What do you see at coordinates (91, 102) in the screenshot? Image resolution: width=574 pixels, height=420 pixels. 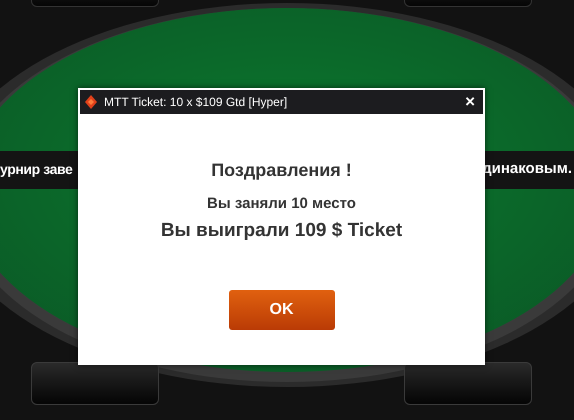 I see `diamond-logo-icon` at bounding box center [91, 102].